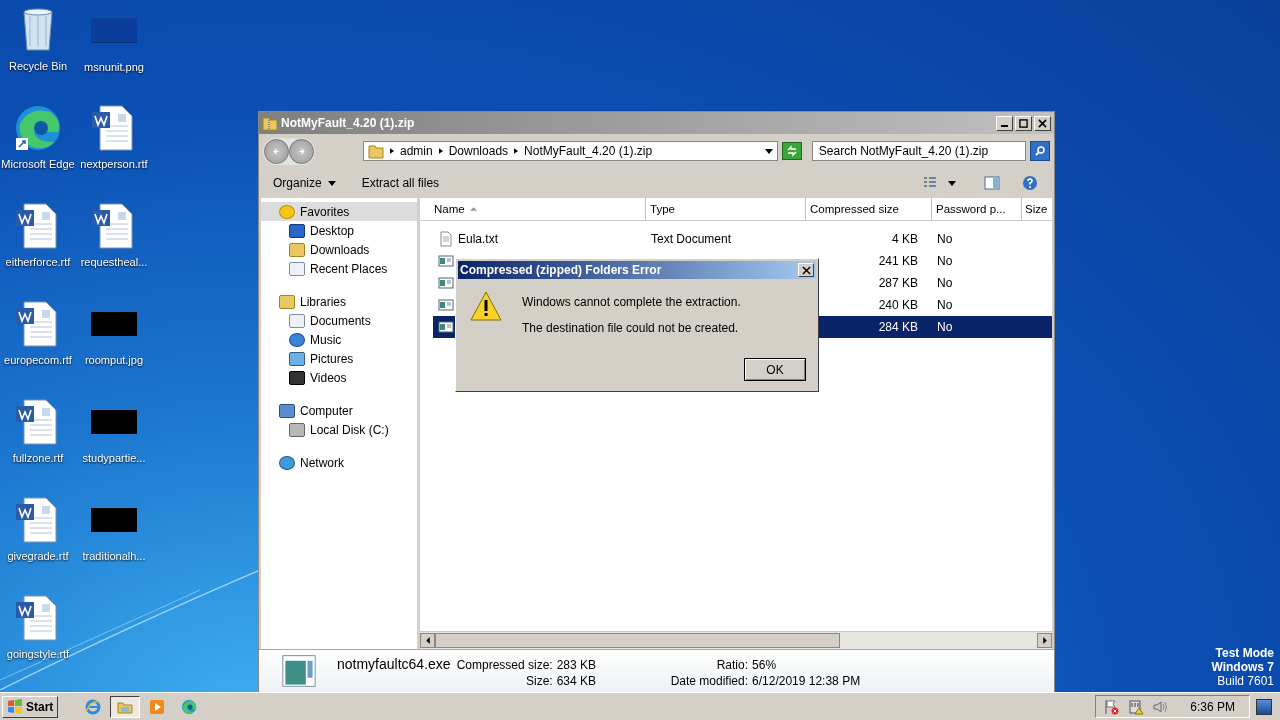 This screenshot has height=720, width=1280. I want to click on details-value: 56%, so click(765, 665).